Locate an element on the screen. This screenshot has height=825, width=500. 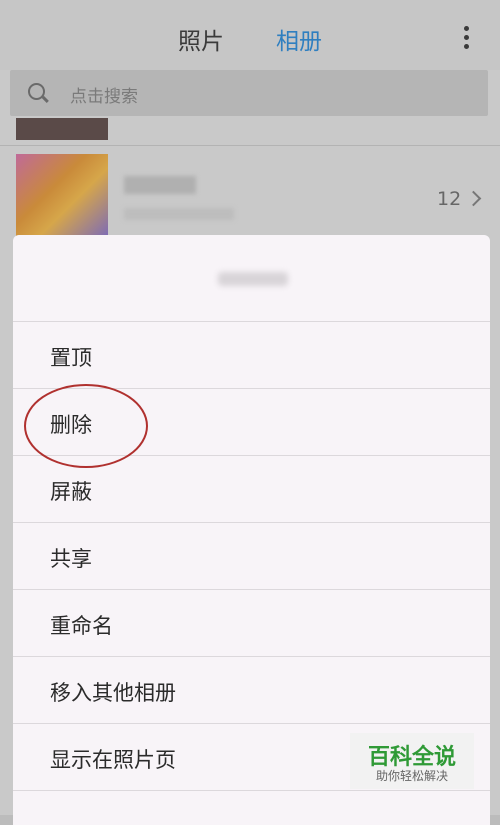
tab-photos: 照片 is located at coordinates (201, 39).